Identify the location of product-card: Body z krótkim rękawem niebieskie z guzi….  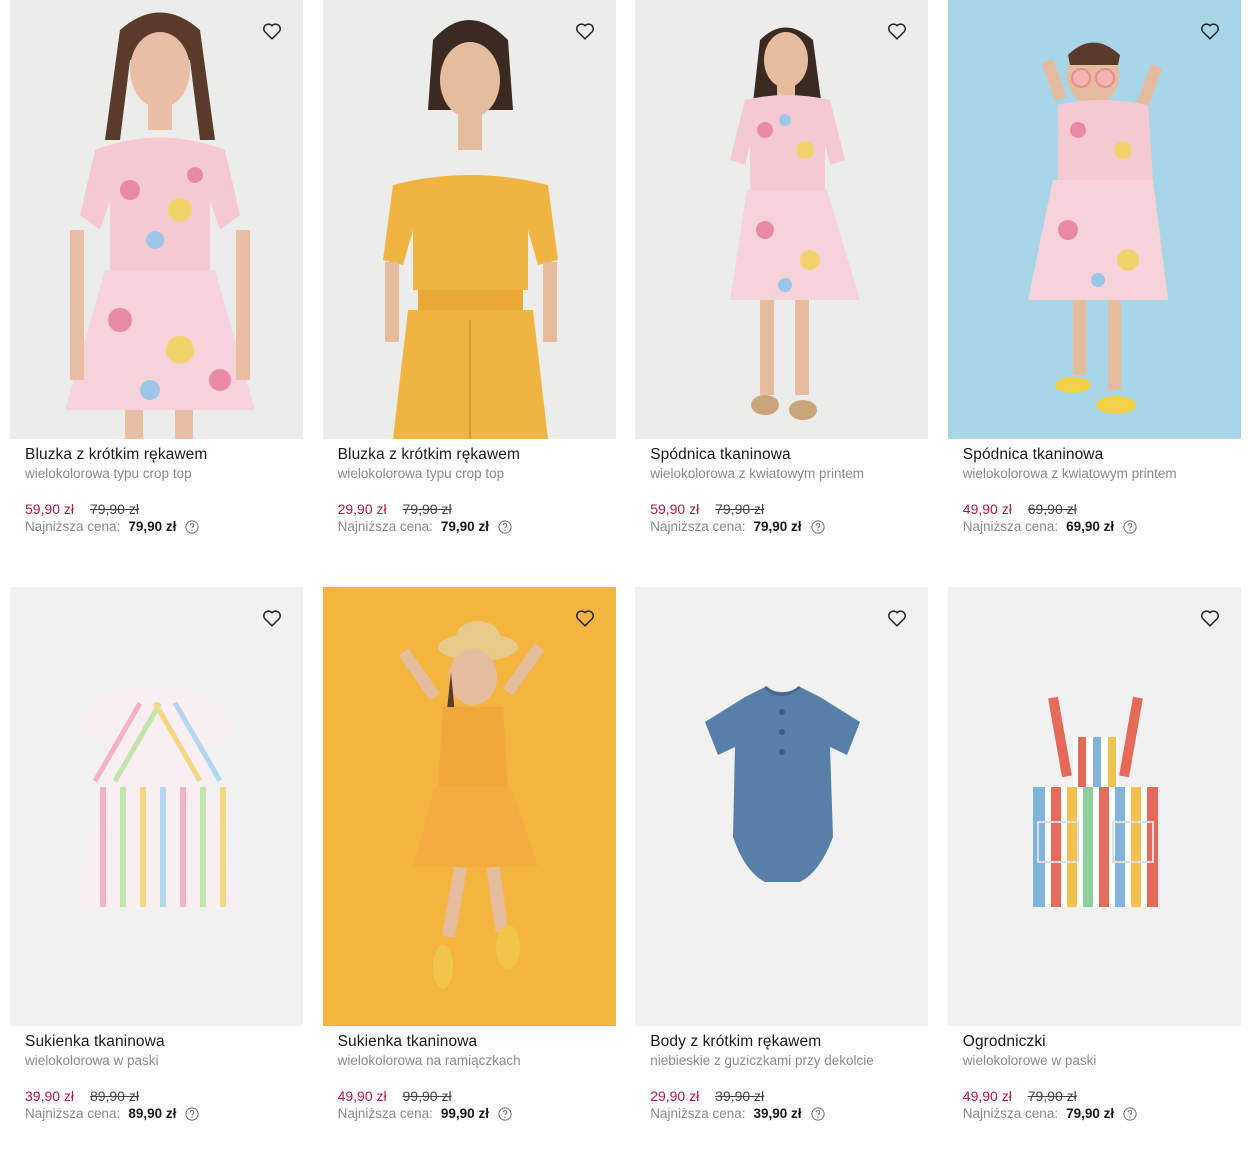
(782, 880).